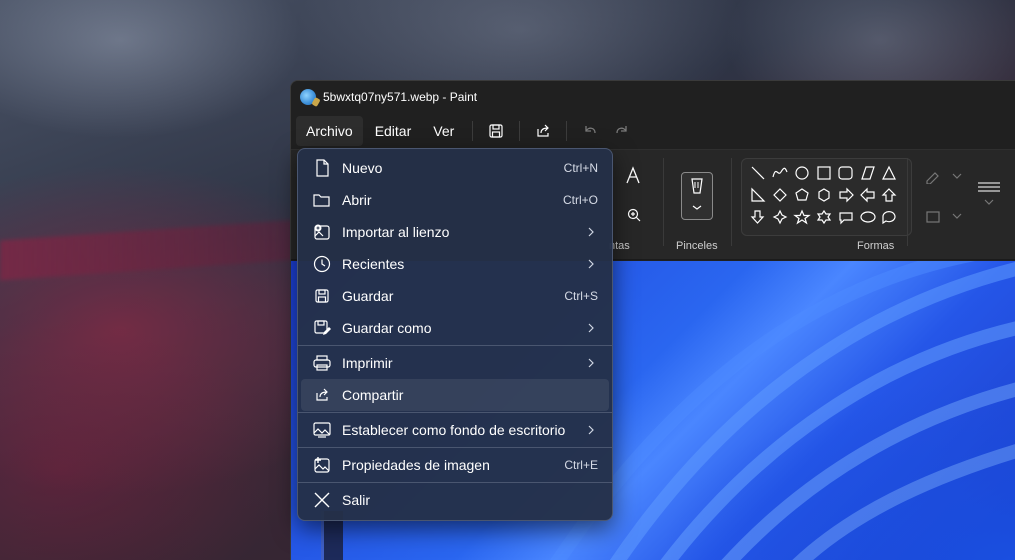  Describe the element at coordinates (581, 296) in the screenshot. I see `shortcut-label: Ctrl+S` at that location.